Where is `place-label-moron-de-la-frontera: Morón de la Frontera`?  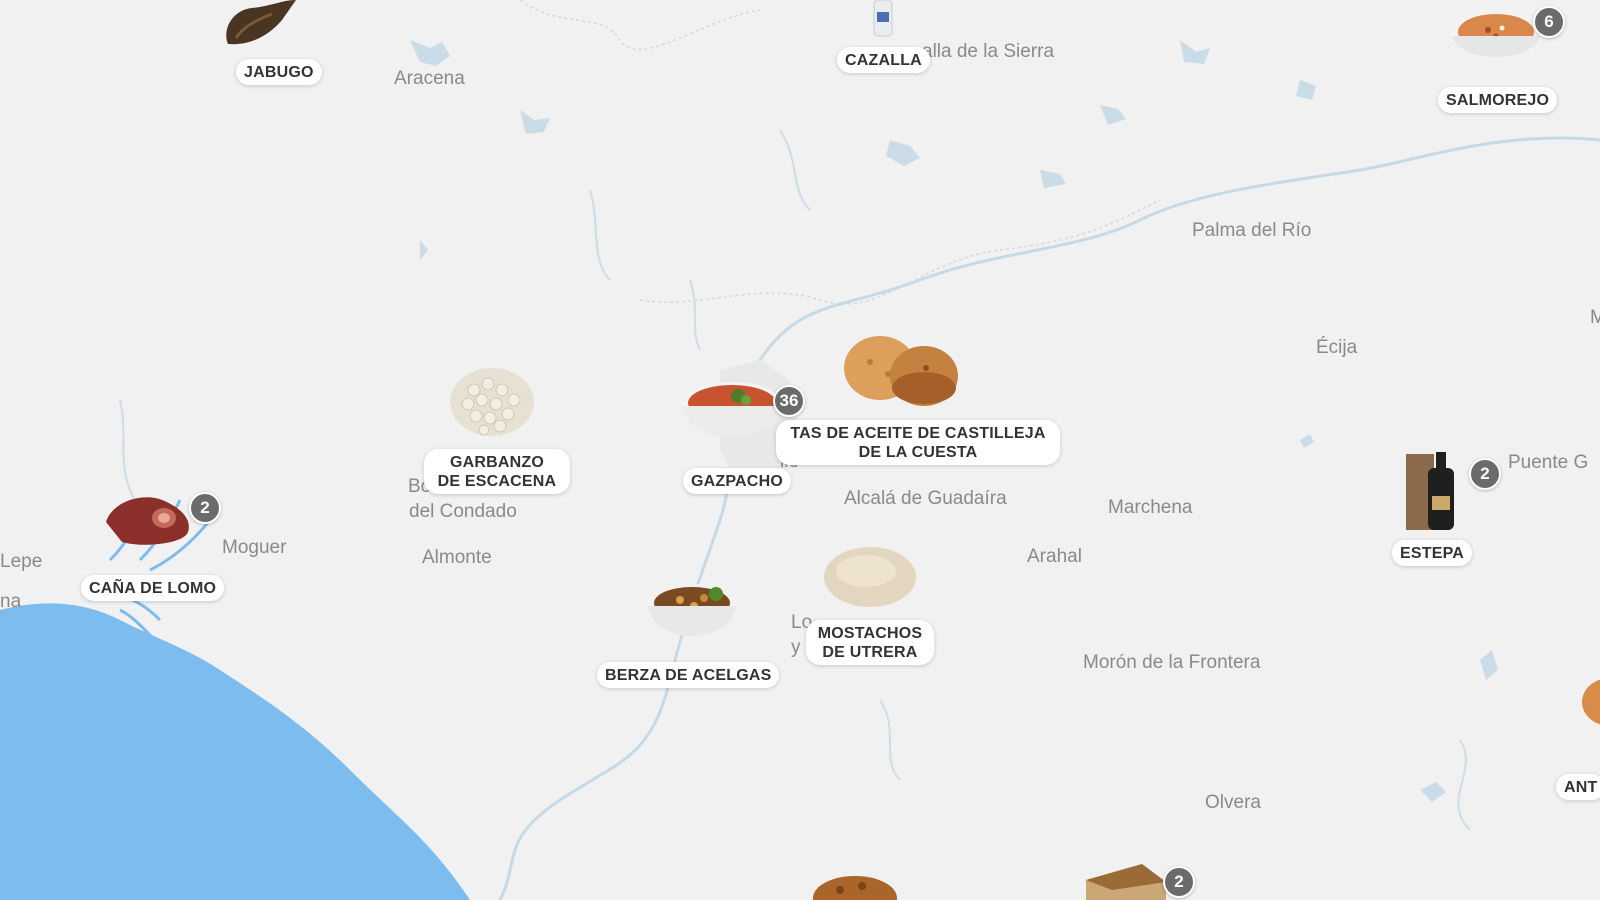
place-label-moron-de-la-frontera: Morón de la Frontera is located at coordinates (1172, 662).